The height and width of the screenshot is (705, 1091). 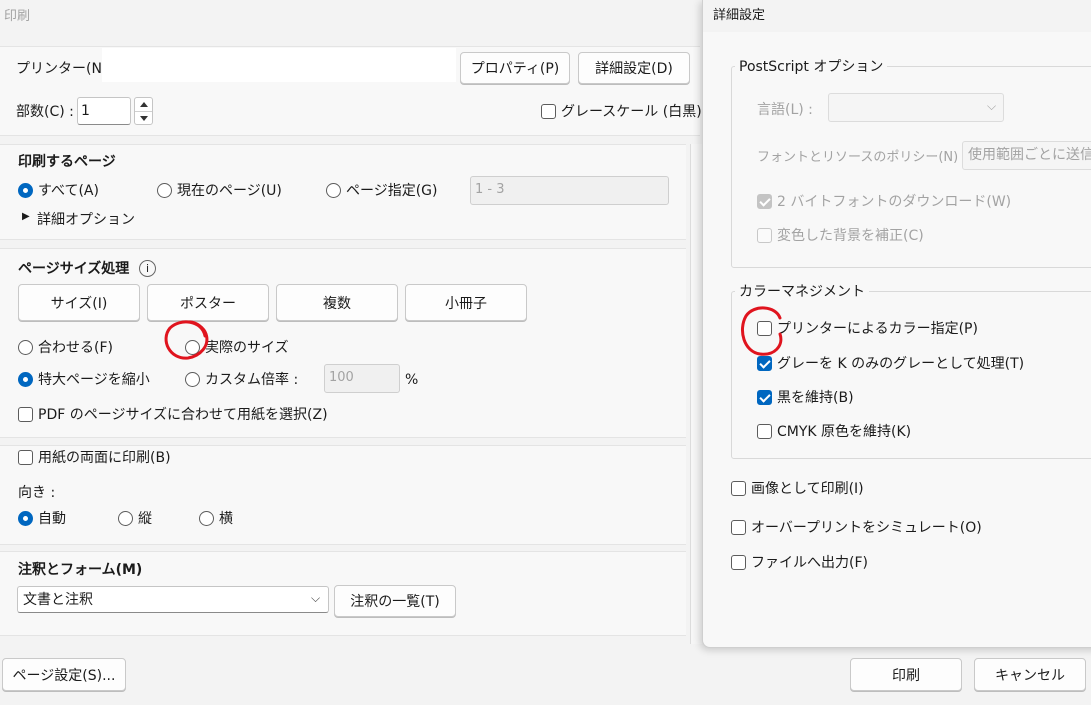 I want to click on language-label: 言語(L) :, so click(x=785, y=110).